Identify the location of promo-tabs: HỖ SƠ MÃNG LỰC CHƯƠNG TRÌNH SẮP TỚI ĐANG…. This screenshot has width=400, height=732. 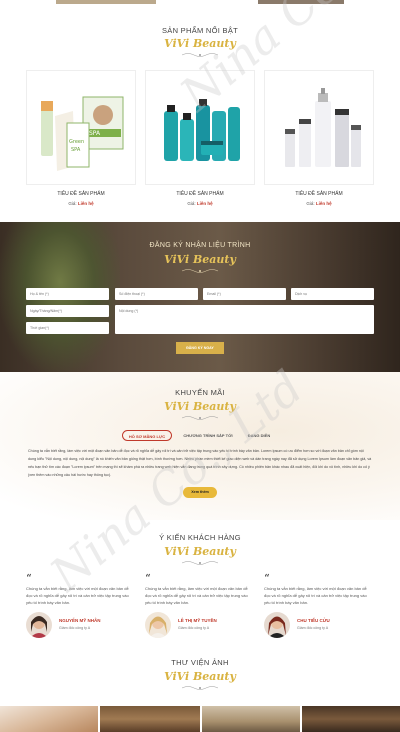
(200, 436).